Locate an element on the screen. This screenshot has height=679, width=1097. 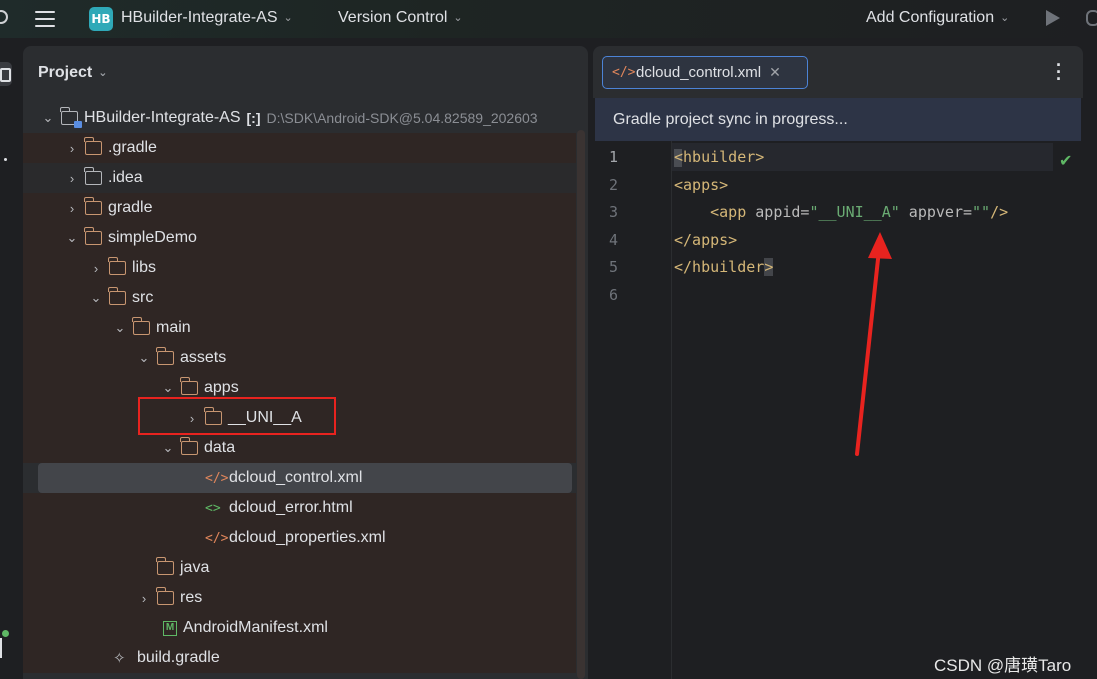
code-line-1: <hbuilder> is located at coordinates (719, 157).